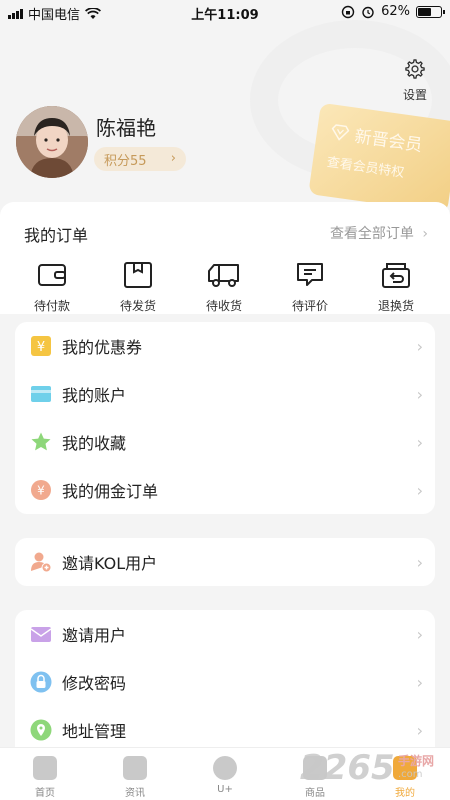 This screenshot has height=800, width=450. Describe the element at coordinates (309, 306) in the screenshot. I see `order-item-label: 待评价` at that location.